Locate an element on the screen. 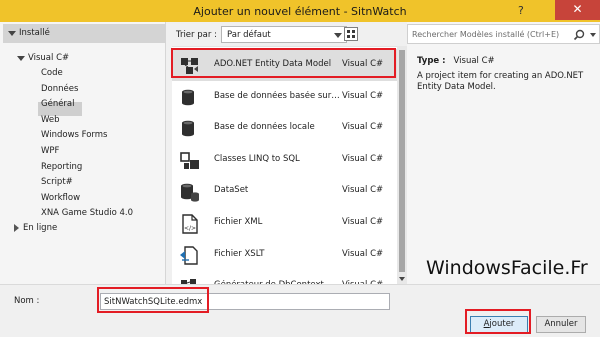  sort-select: Par défaut is located at coordinates (284, 34).